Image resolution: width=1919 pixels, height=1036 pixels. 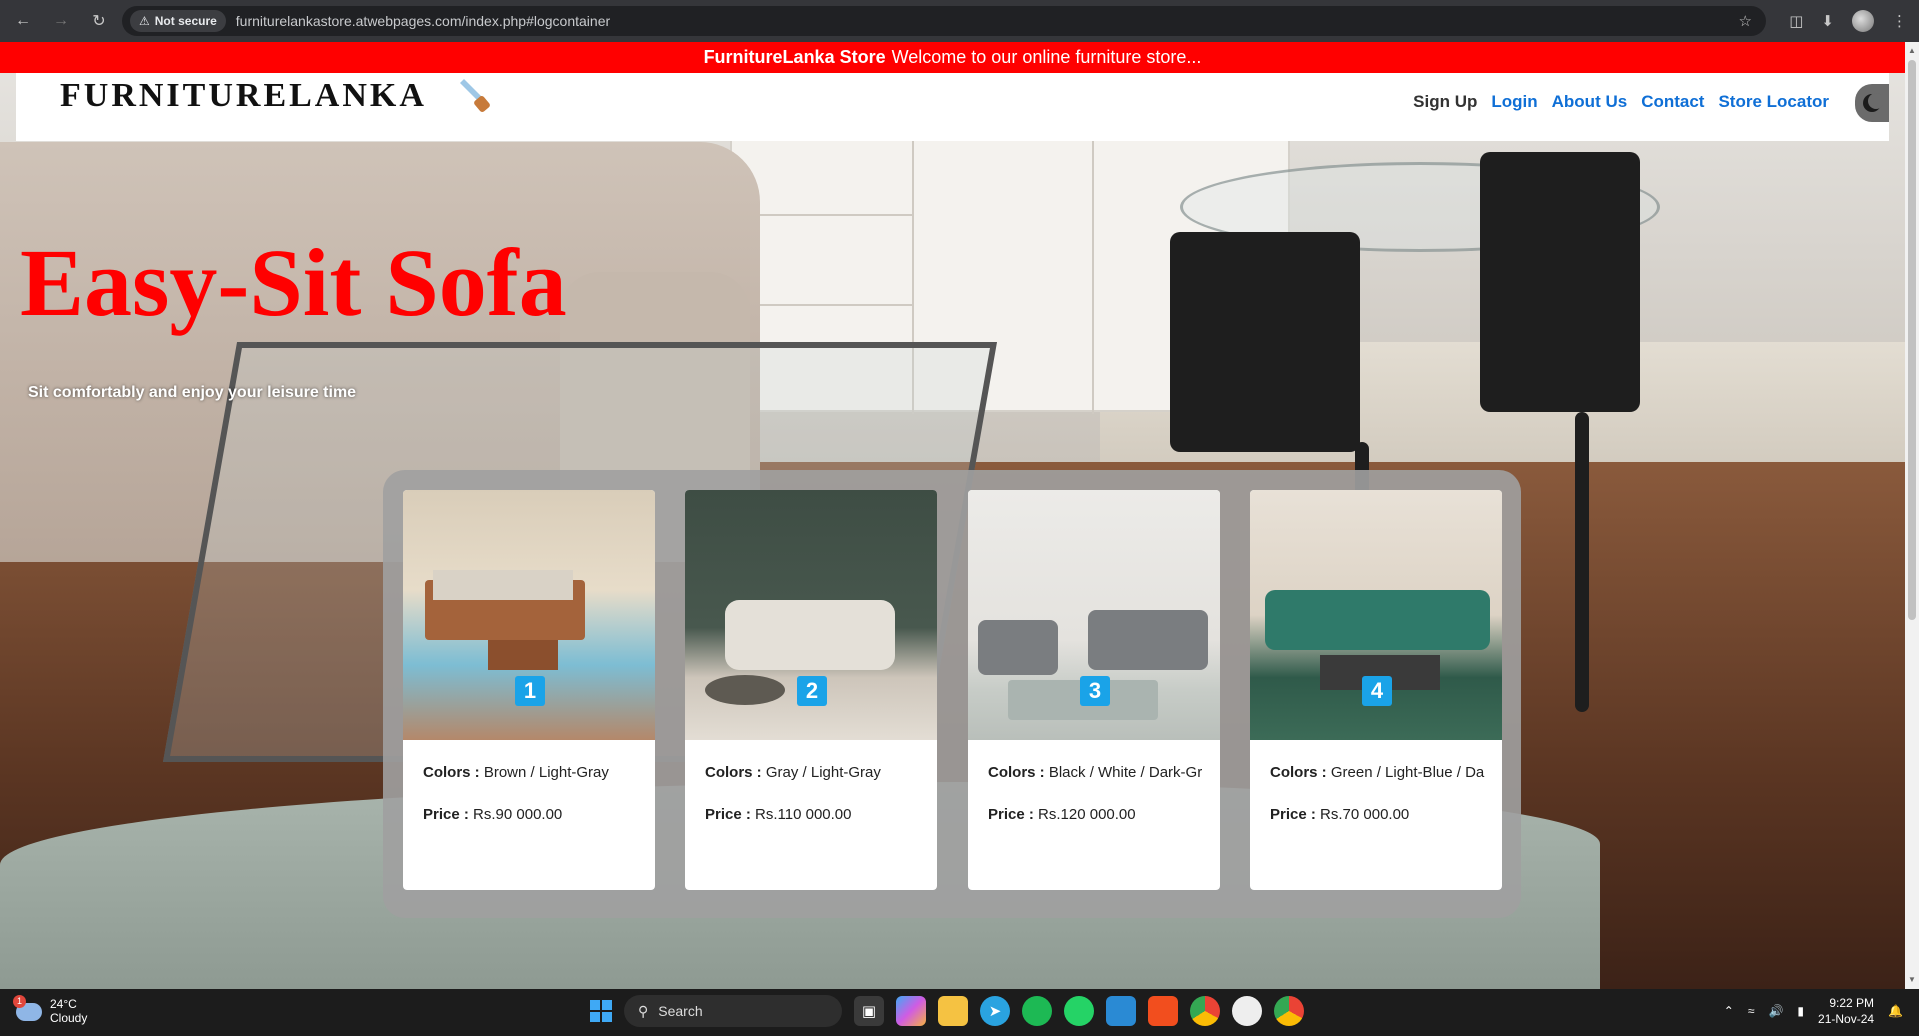 I want to click on nav-about-us: About Us, so click(x=1590, y=102).